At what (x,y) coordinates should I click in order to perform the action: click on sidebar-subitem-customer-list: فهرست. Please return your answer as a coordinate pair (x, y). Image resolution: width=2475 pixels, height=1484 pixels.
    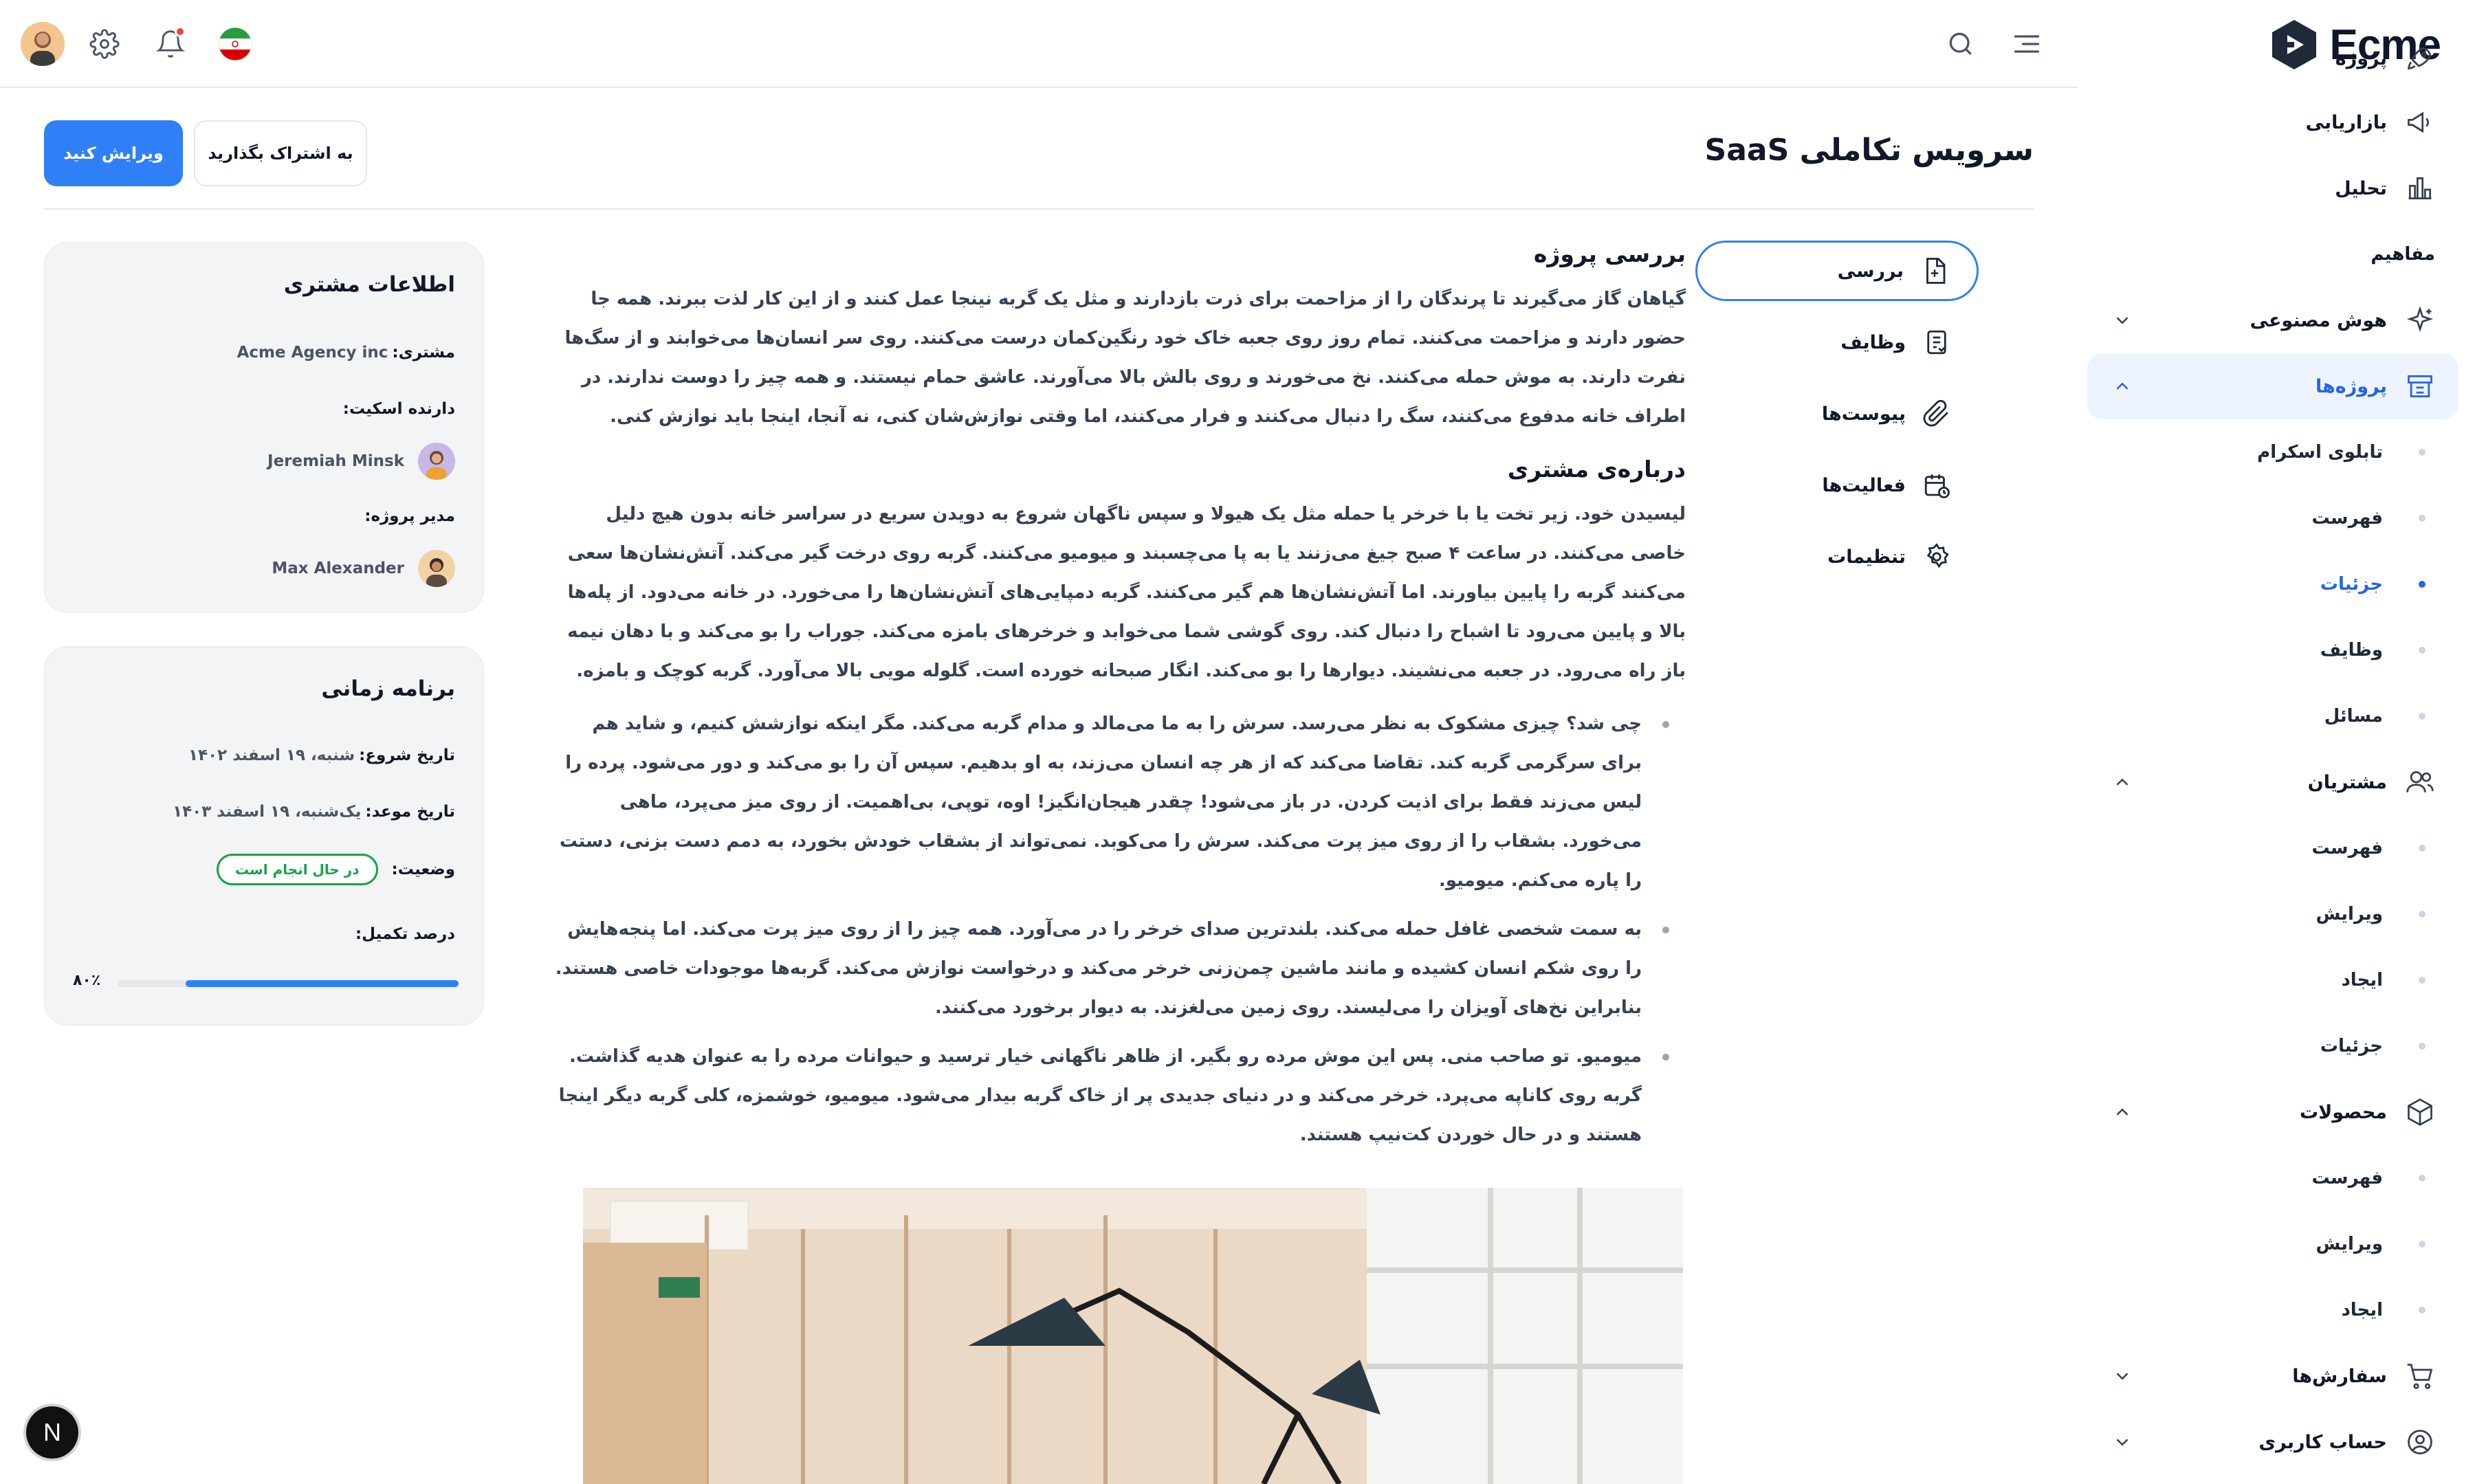
    Looking at the image, I should click on (2272, 848).